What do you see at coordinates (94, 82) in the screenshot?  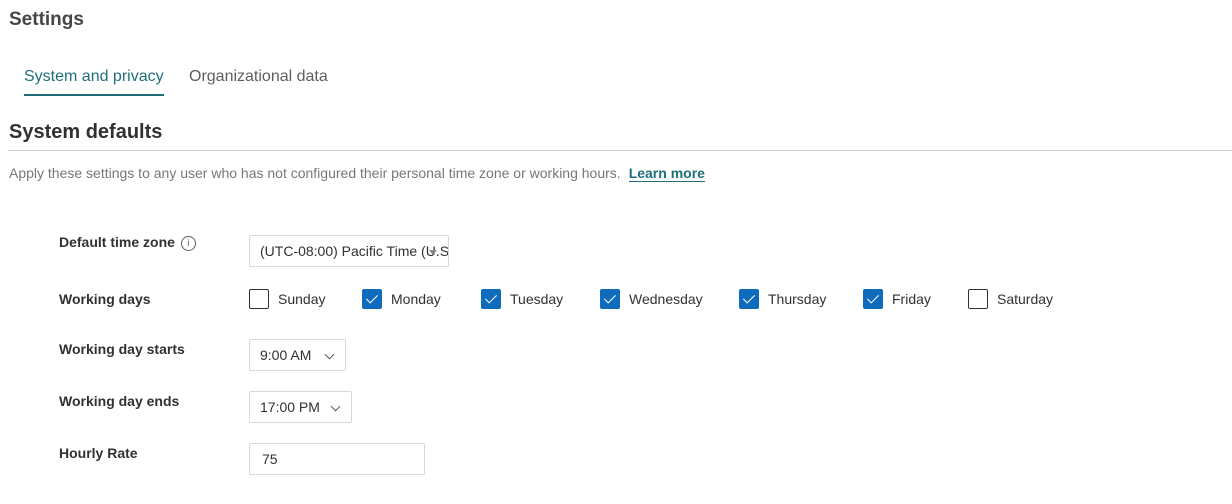 I see `tab-system-and-privacy: System and privacy` at bounding box center [94, 82].